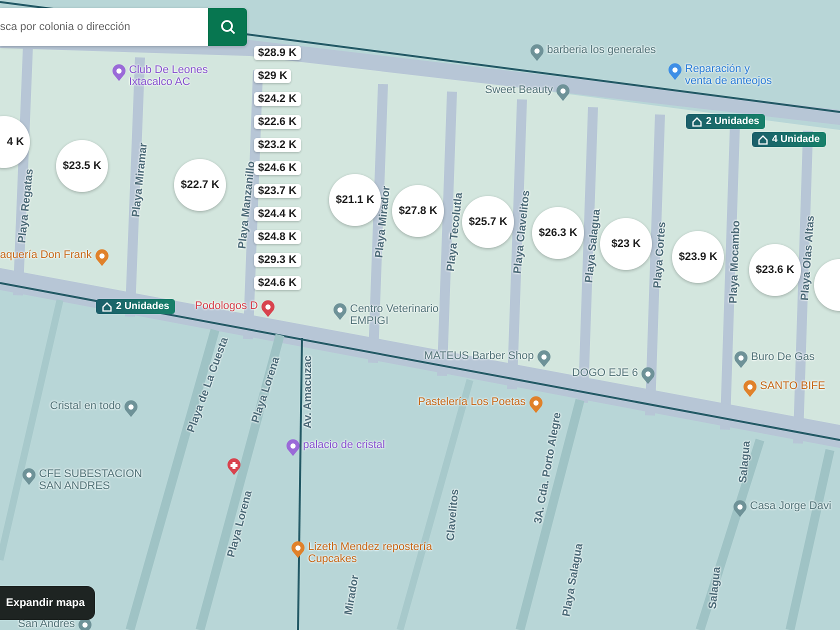 Image resolution: width=840 pixels, height=630 pixels. Describe the element at coordinates (808, 258) in the screenshot. I see `street-label: Playa Olas Altas` at that location.